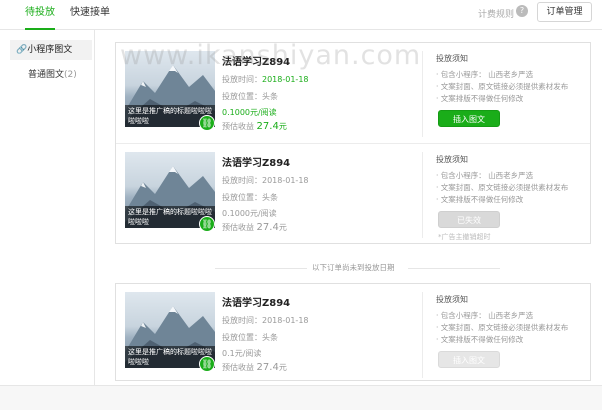 The image size is (602, 410). I want to click on expired-button: 已失效, so click(469, 219).